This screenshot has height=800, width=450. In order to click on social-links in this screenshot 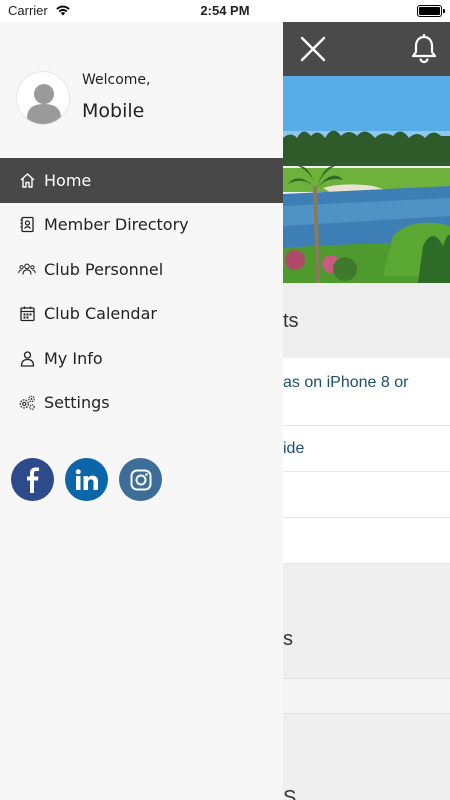, I will do `click(86, 479)`.